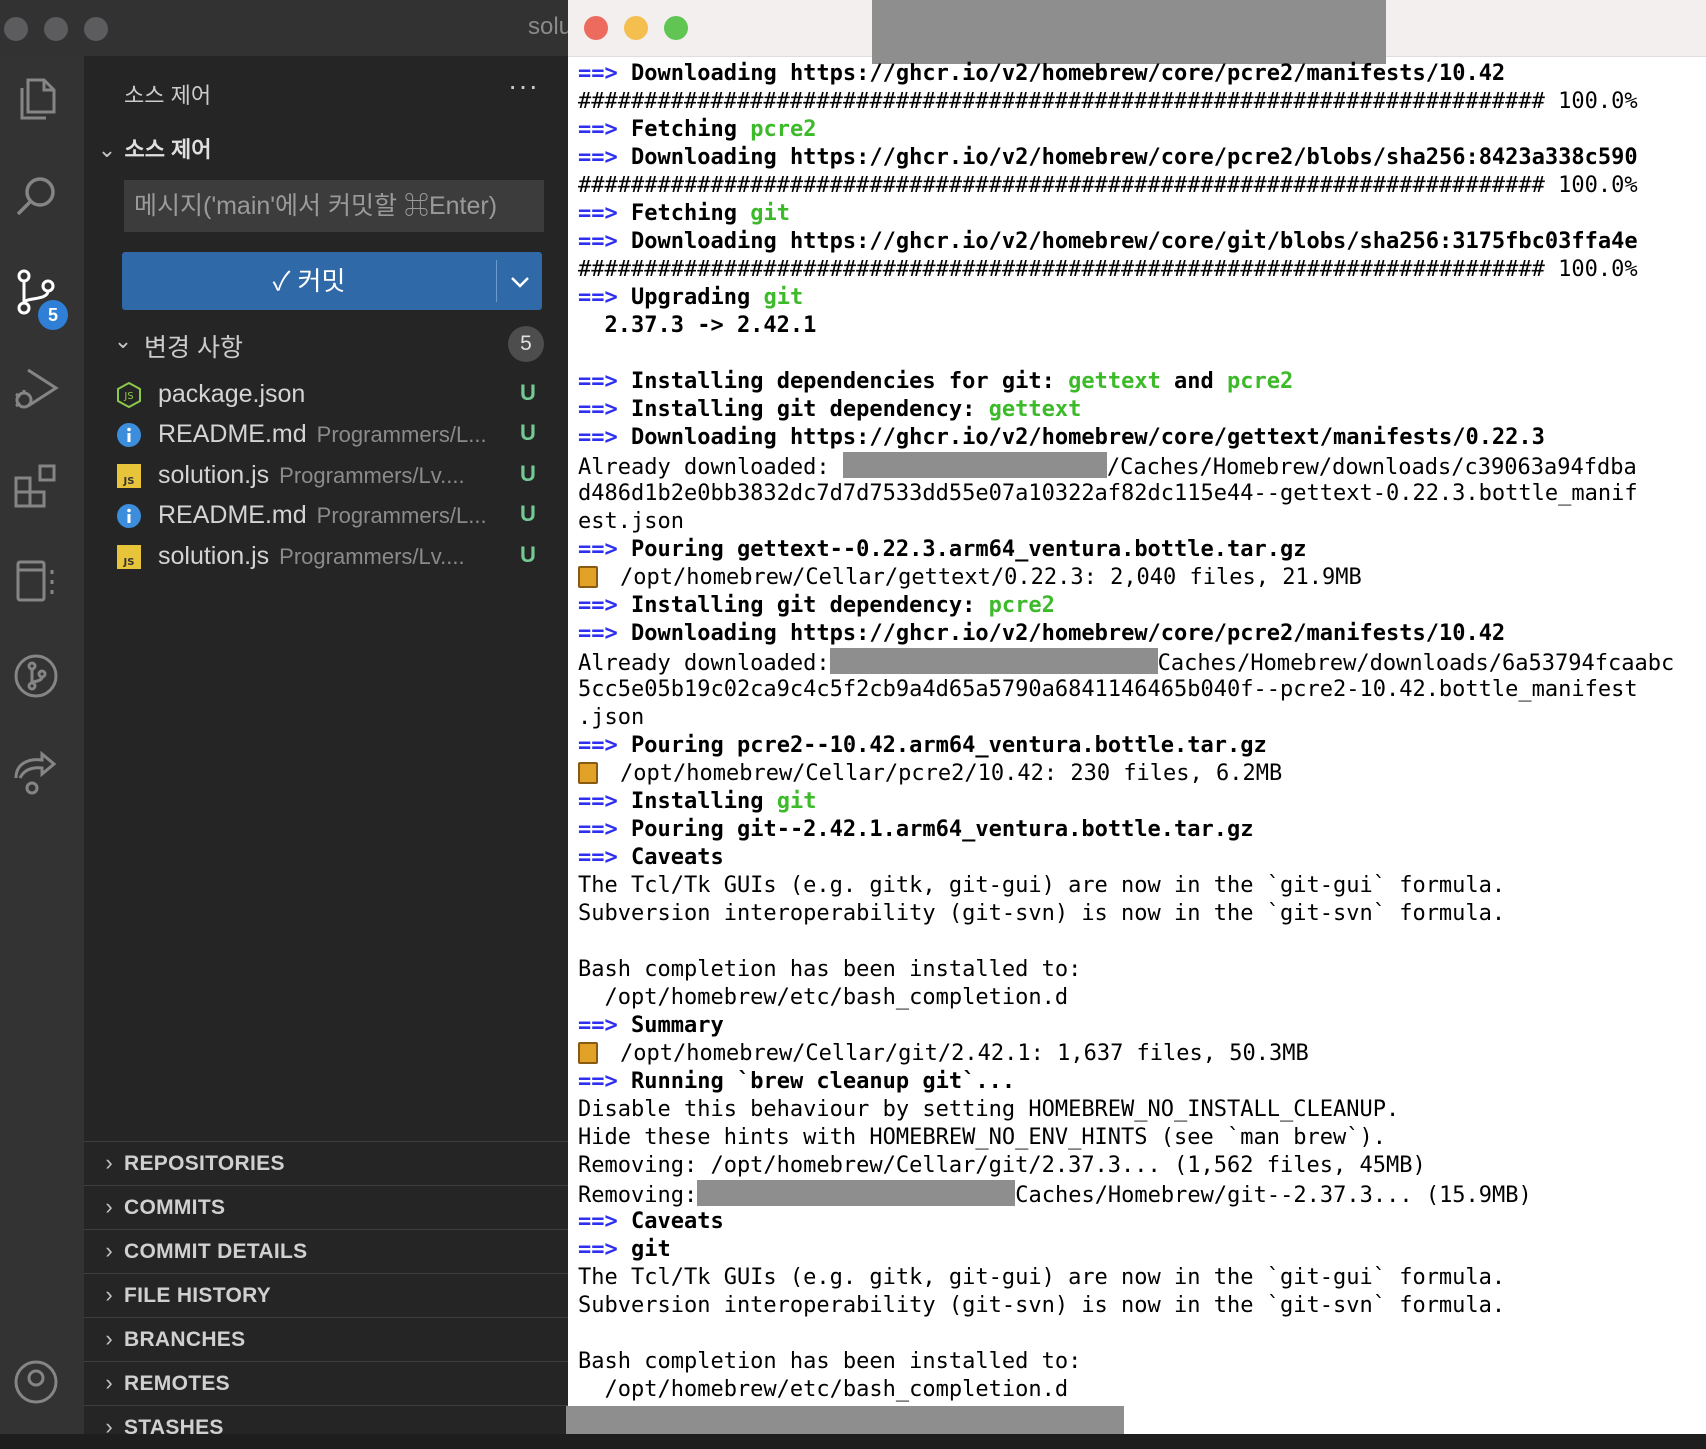 Image resolution: width=1706 pixels, height=1449 pixels. I want to click on git-graph-activity, so click(42, 682).